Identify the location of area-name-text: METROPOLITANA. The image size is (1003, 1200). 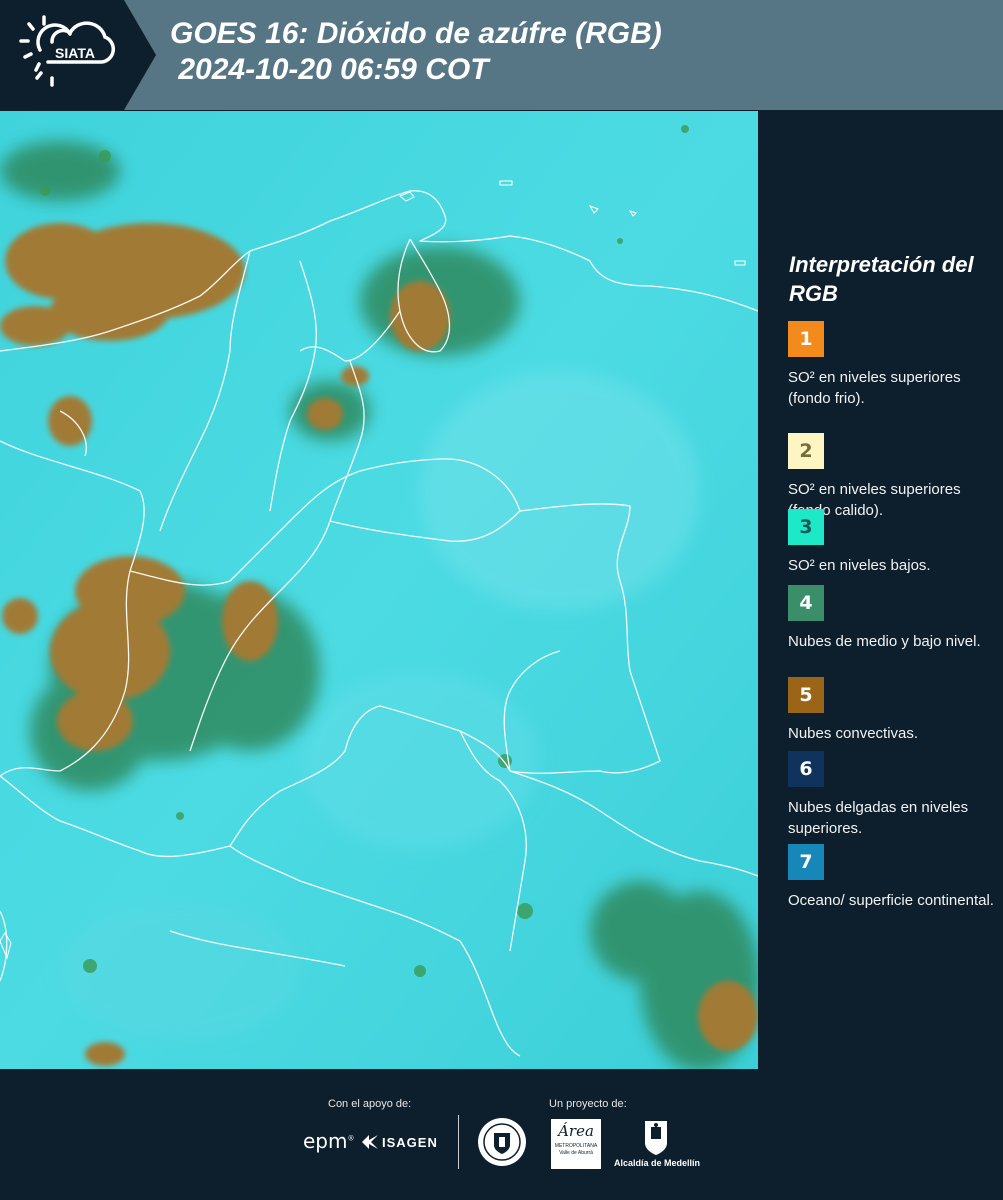
(576, 1146).